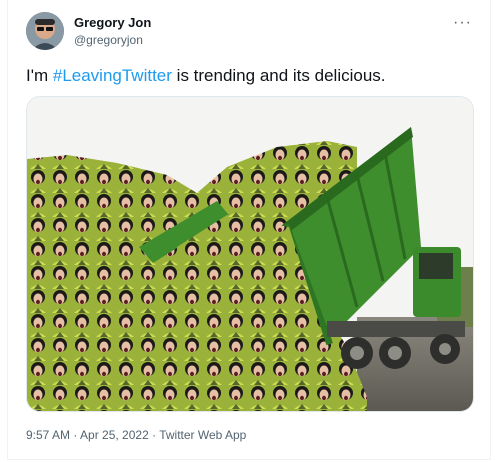  What do you see at coordinates (39, 75) in the screenshot?
I see `tweet-text-before: I'm` at bounding box center [39, 75].